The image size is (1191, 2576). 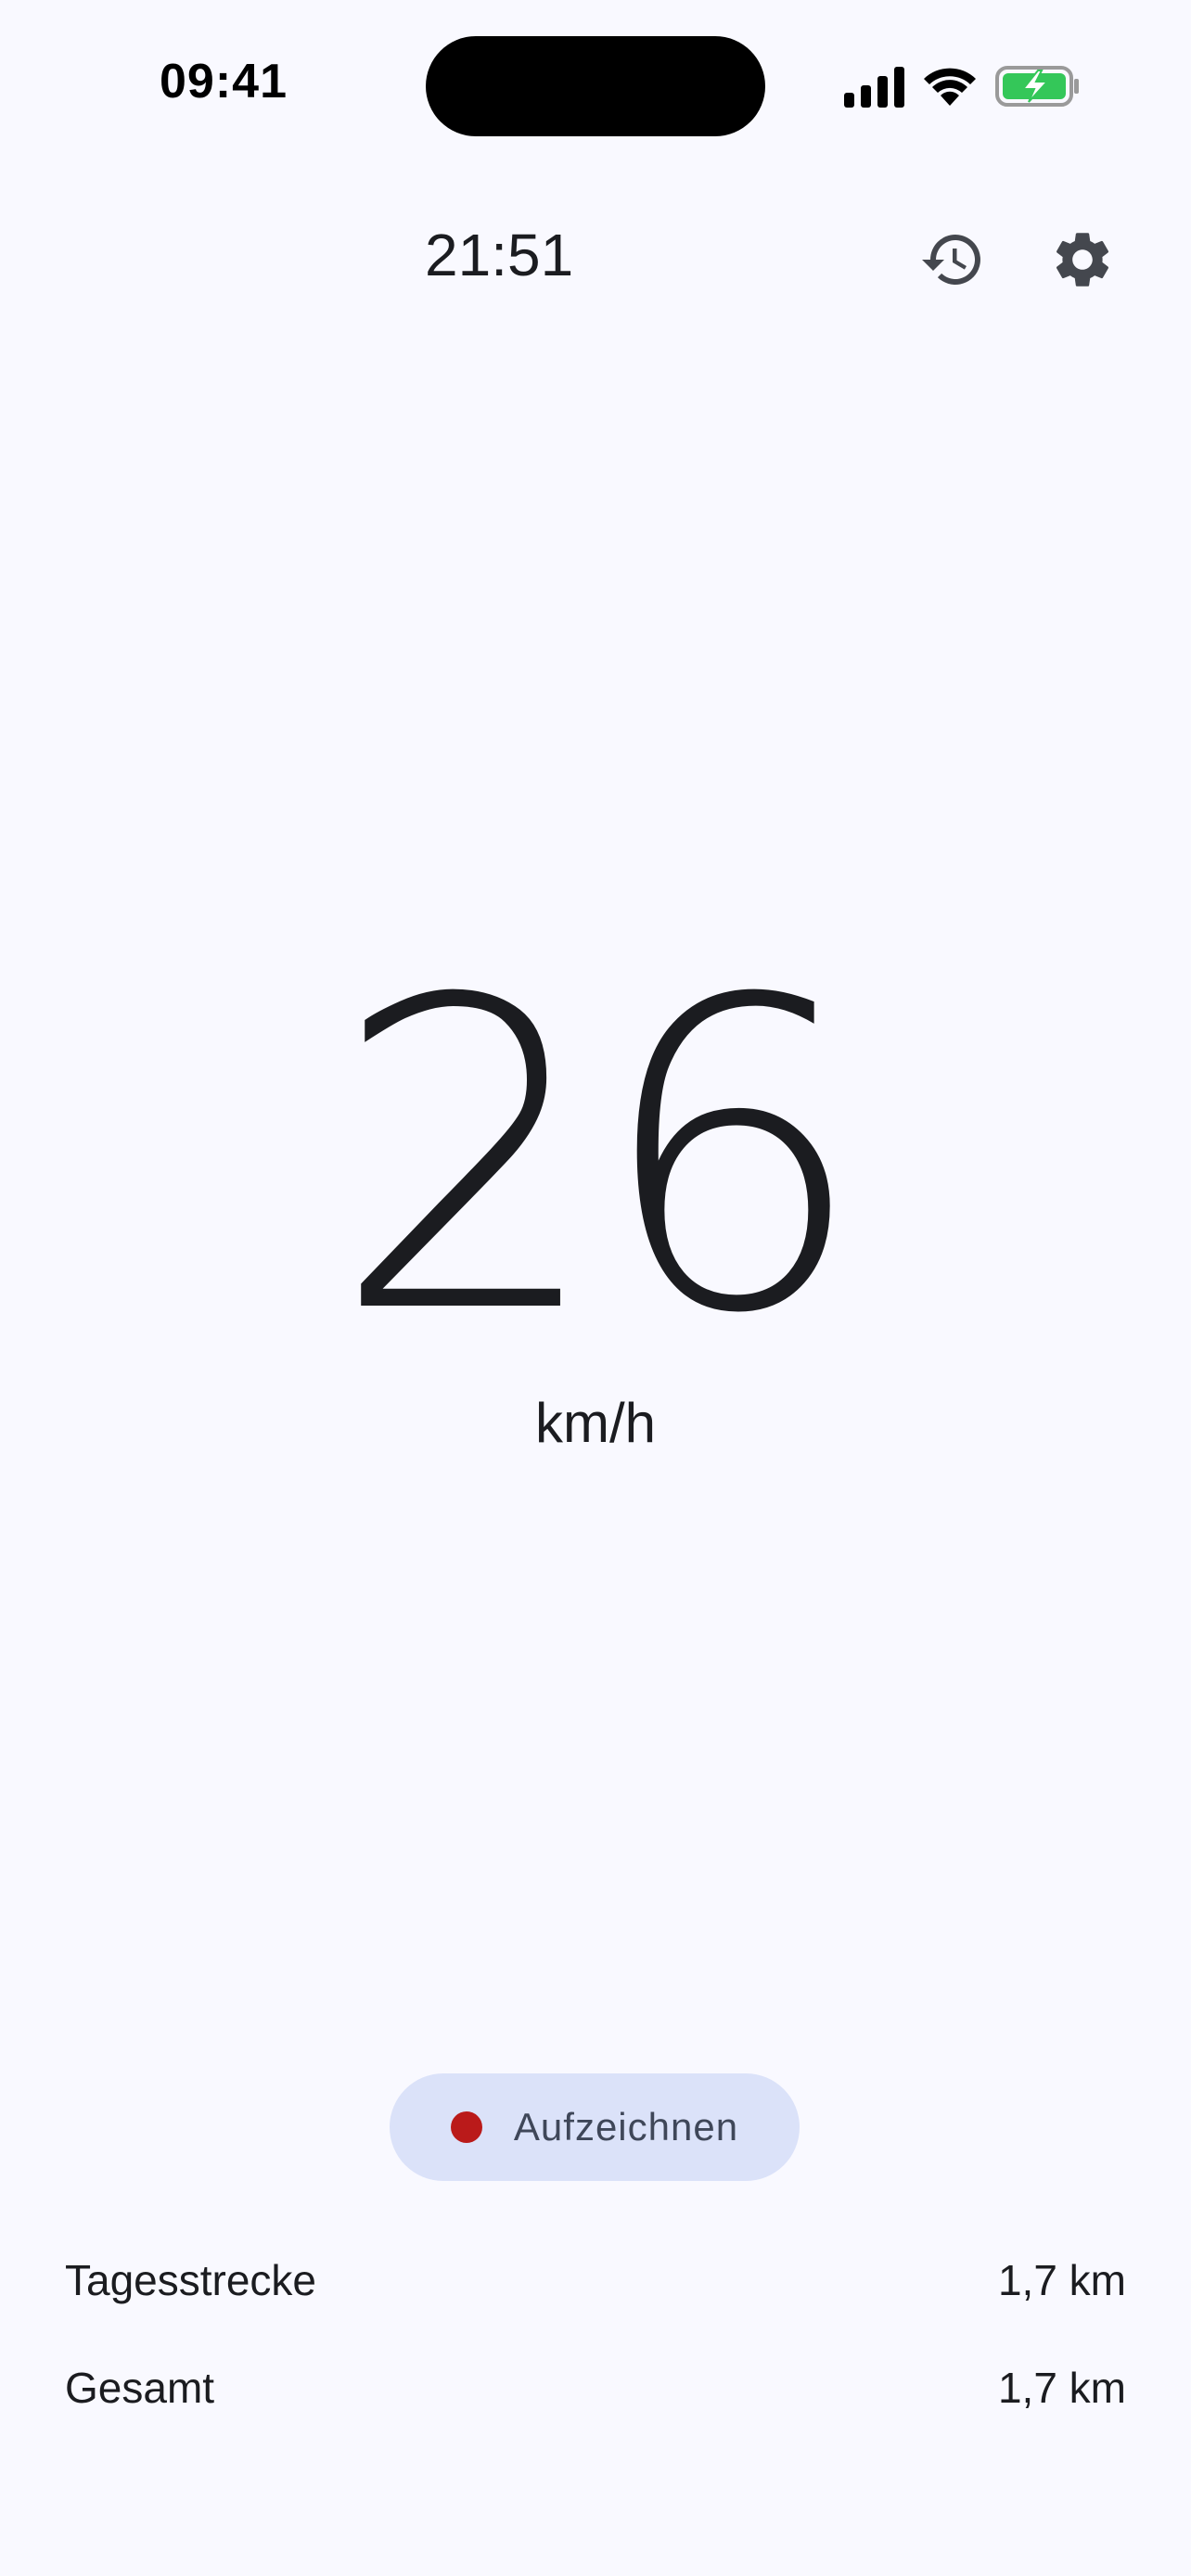 I want to click on record-button-label: Aufzeichnen, so click(x=626, y=2127).